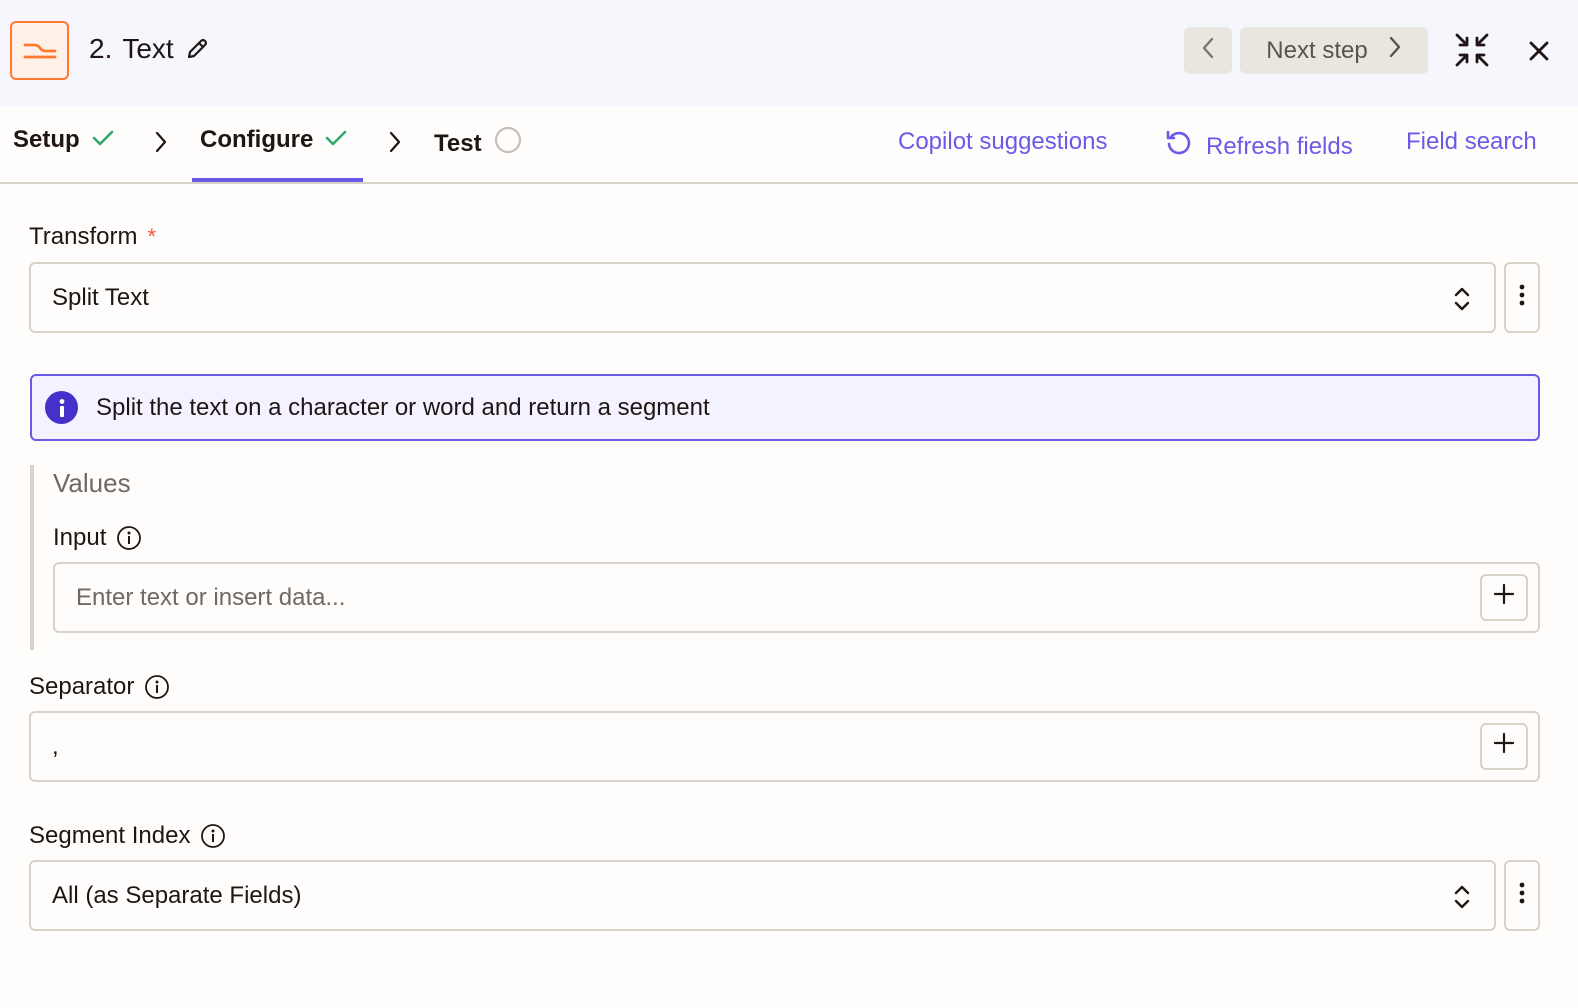  I want to click on copilot-suggestions-label: Copilot suggestions, so click(1003, 141).